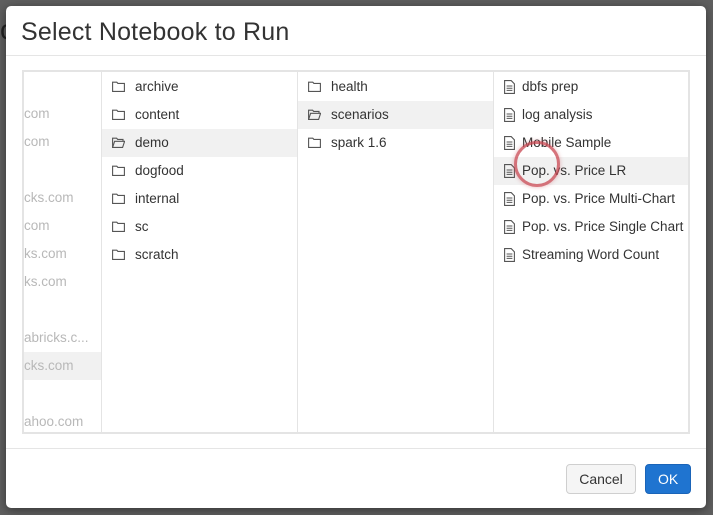 This screenshot has height=515, width=713. Describe the element at coordinates (152, 142) in the screenshot. I see `folders-item-label: demo` at that location.